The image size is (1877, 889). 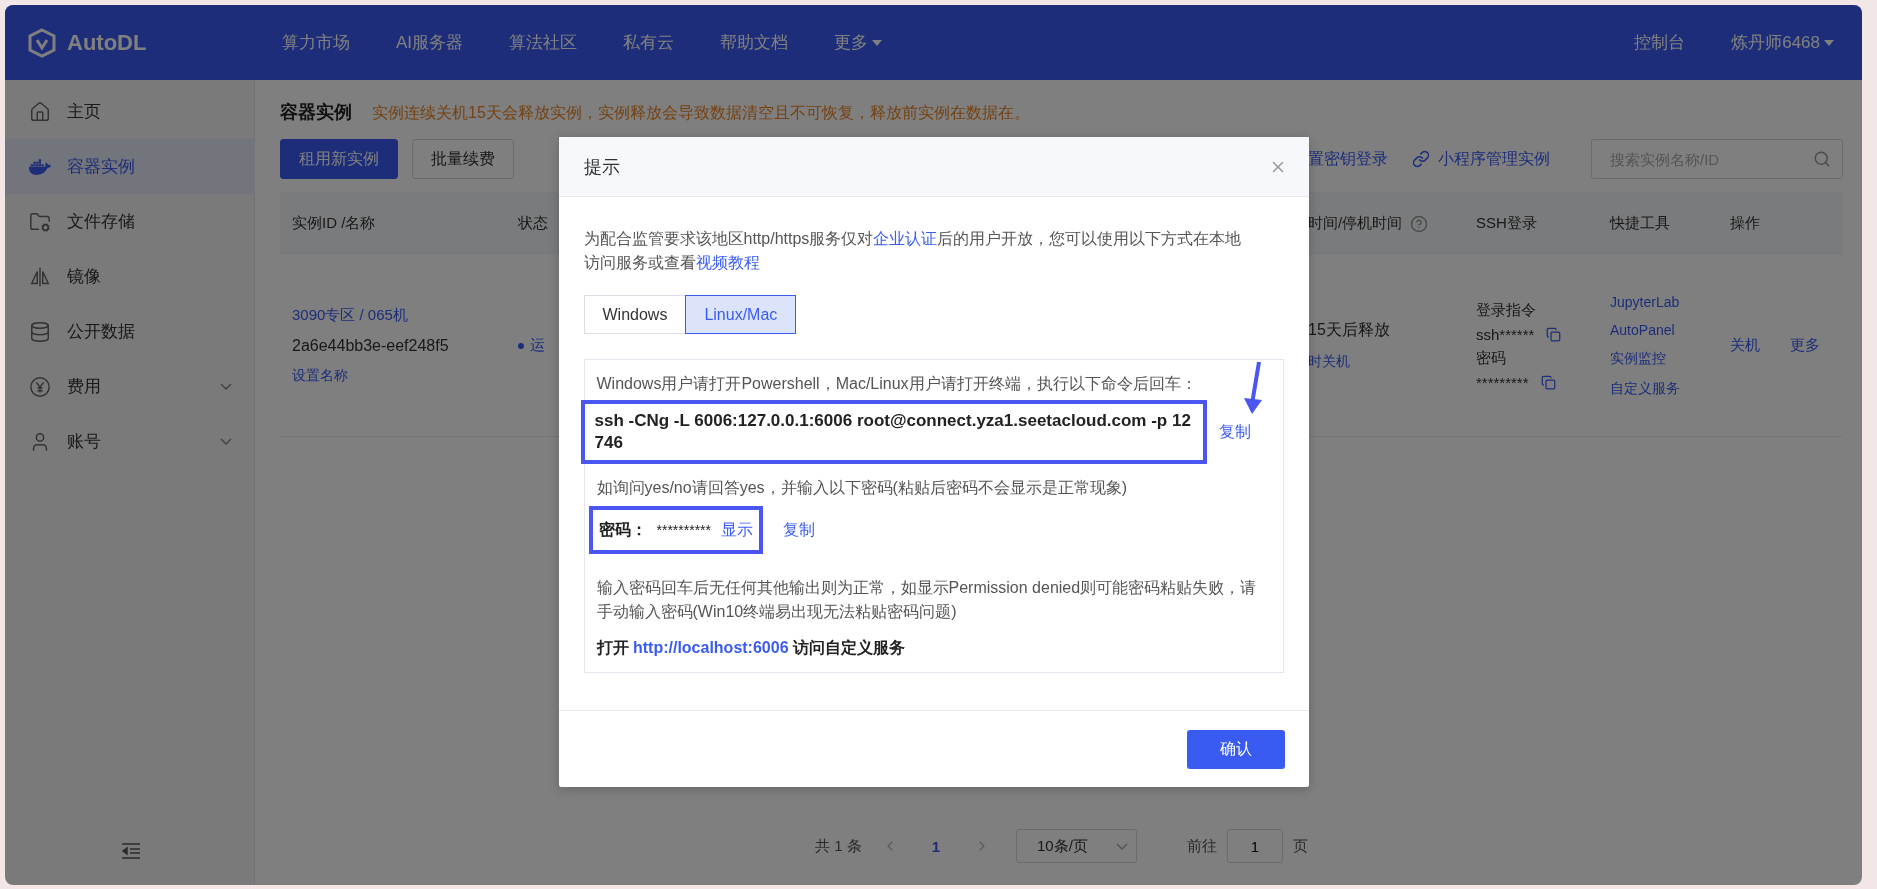 I want to click on sidebar-item: 账号, so click(x=129, y=441).